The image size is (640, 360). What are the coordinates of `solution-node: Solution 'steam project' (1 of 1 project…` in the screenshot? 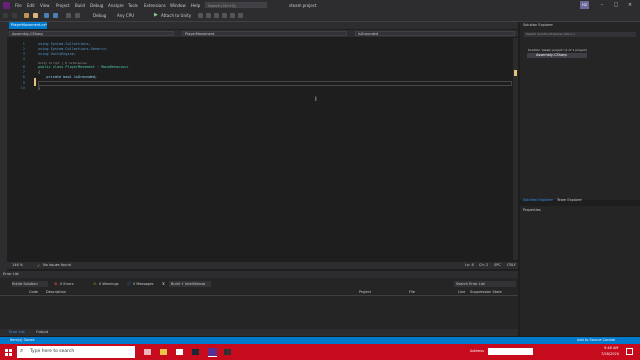 It's located at (557, 50).